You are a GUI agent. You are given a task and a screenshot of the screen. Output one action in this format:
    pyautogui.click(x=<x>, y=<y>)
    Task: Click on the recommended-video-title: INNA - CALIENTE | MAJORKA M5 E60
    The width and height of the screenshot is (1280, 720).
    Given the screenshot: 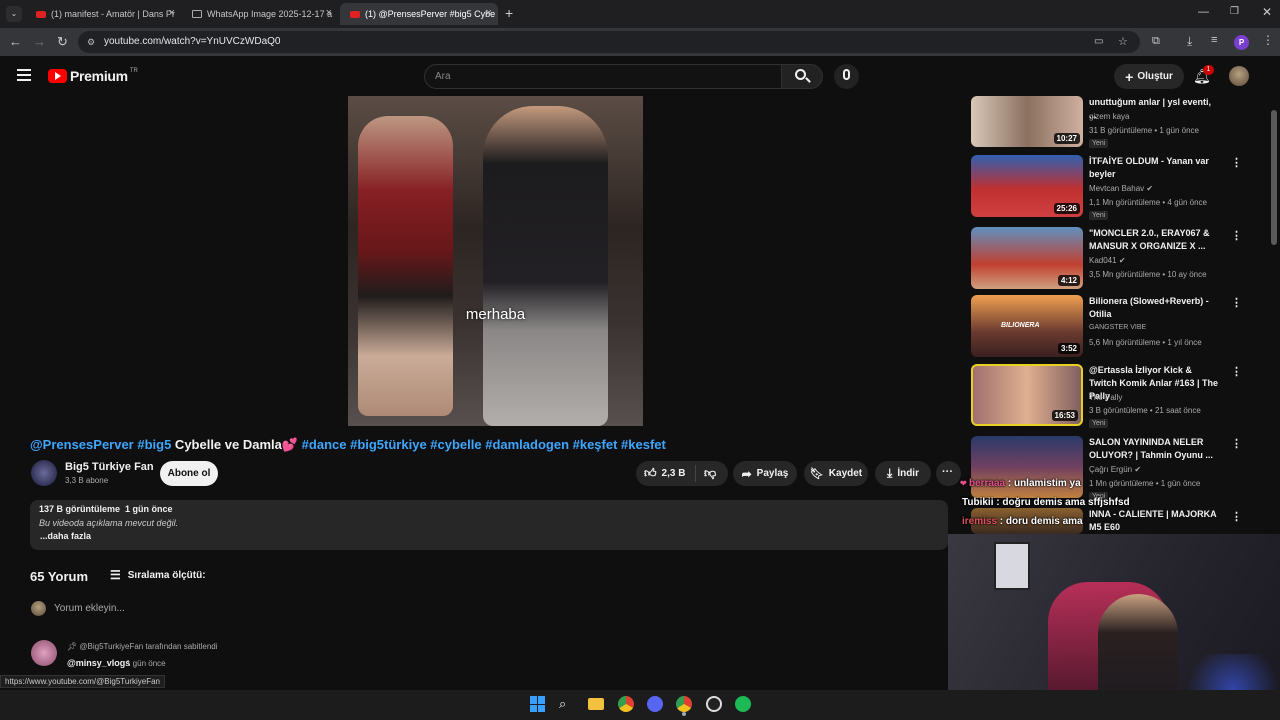 What is the action you would take?
    pyautogui.click(x=1154, y=521)
    